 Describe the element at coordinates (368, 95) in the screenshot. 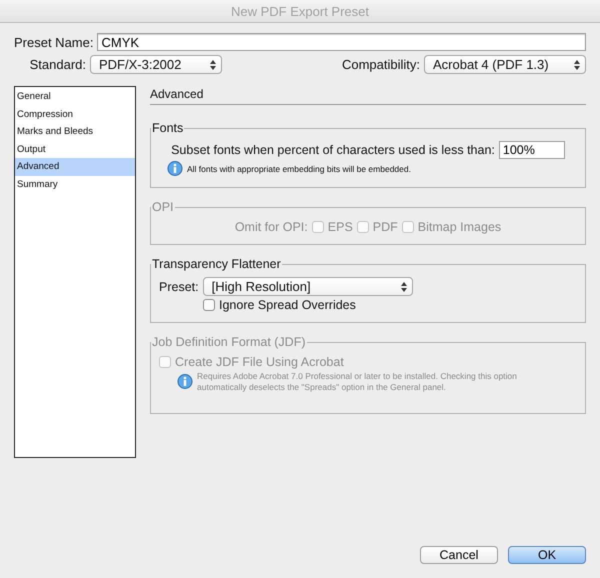

I see `panel-title: Advanced` at that location.